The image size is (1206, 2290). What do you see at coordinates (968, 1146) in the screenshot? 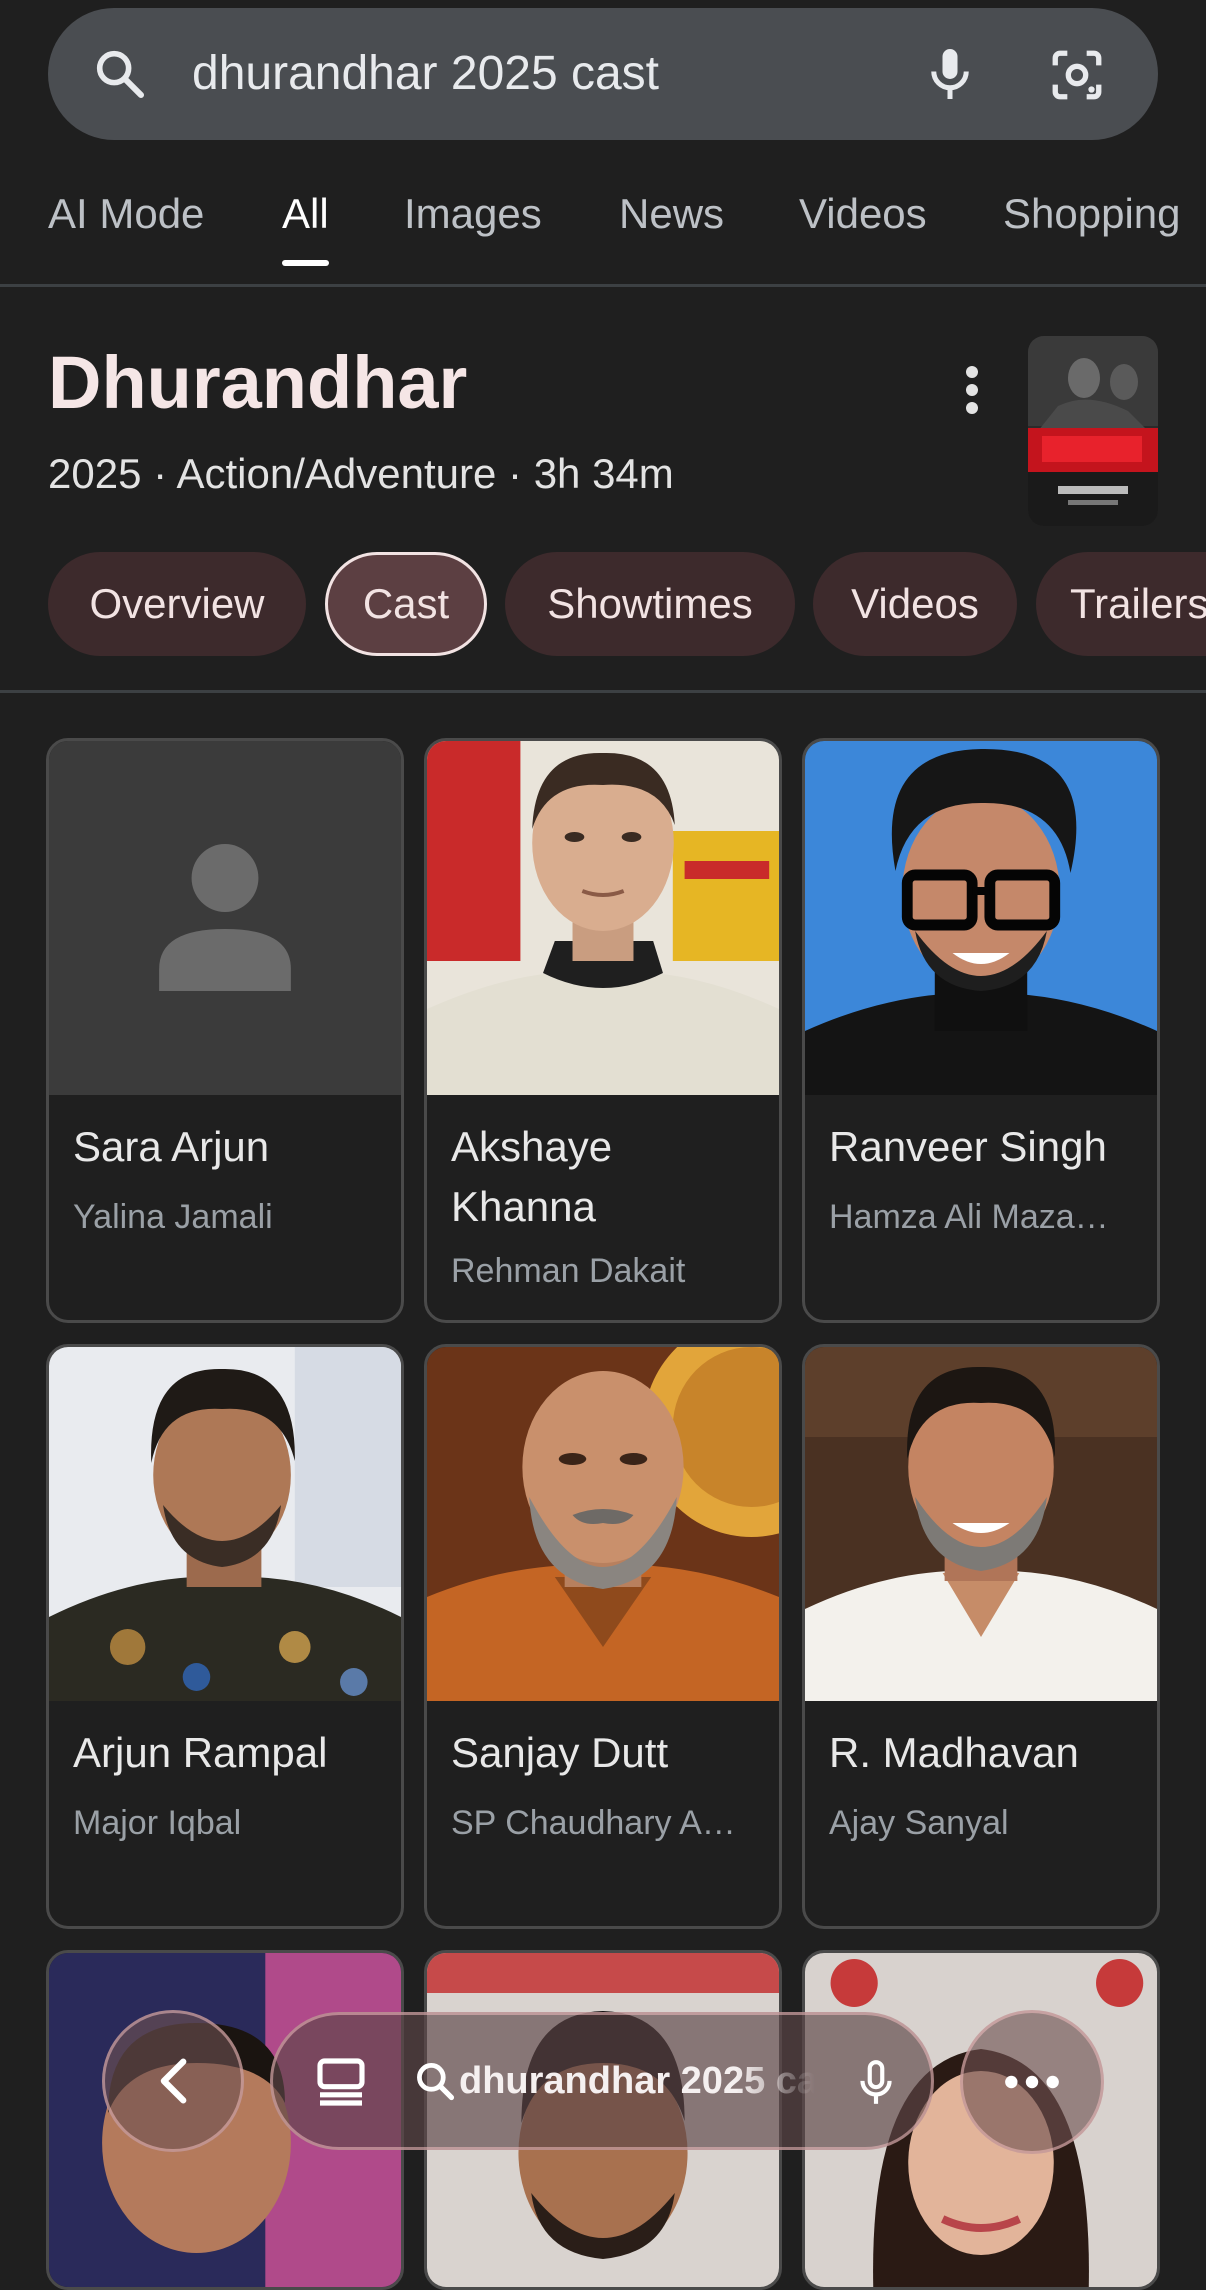
I see `cast-name: Ranveer Singh` at bounding box center [968, 1146].